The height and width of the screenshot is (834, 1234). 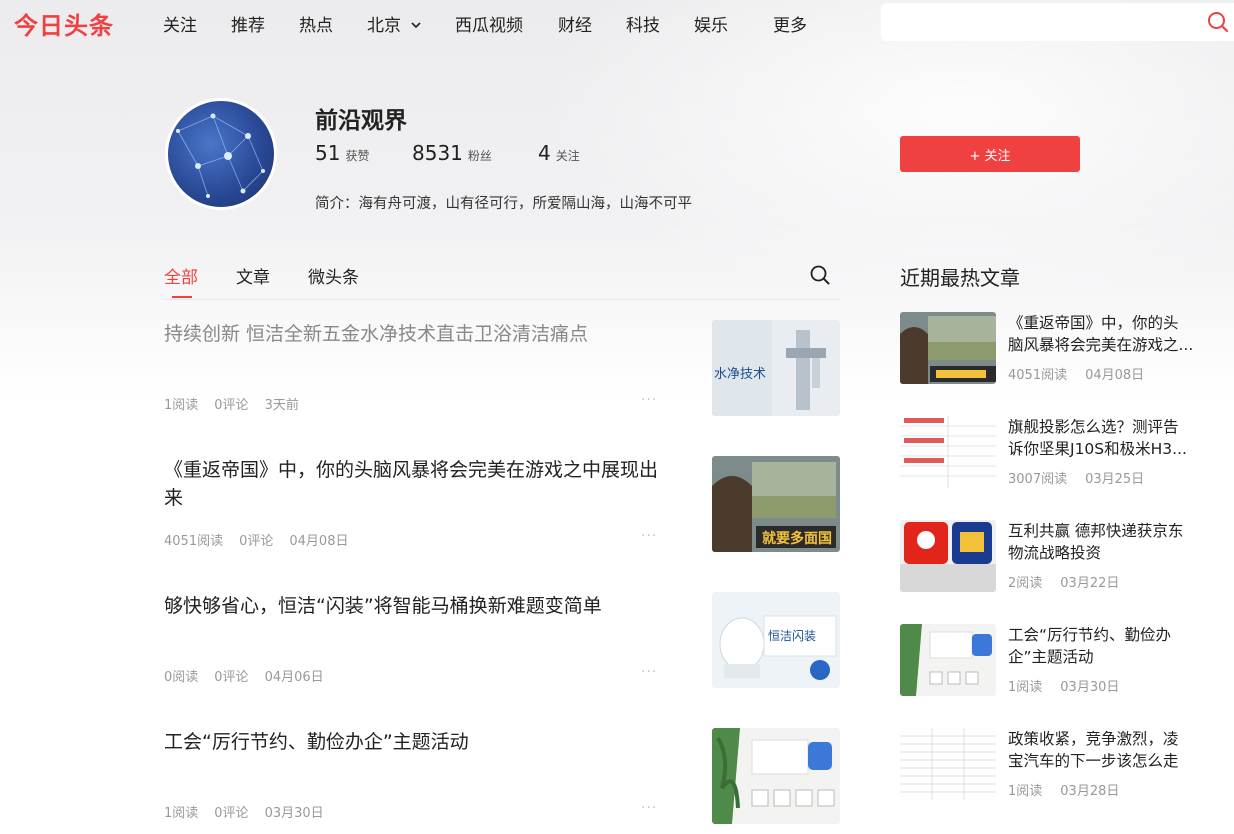 What do you see at coordinates (294, 677) in the screenshot?
I see `feed-item-time: 04月06日` at bounding box center [294, 677].